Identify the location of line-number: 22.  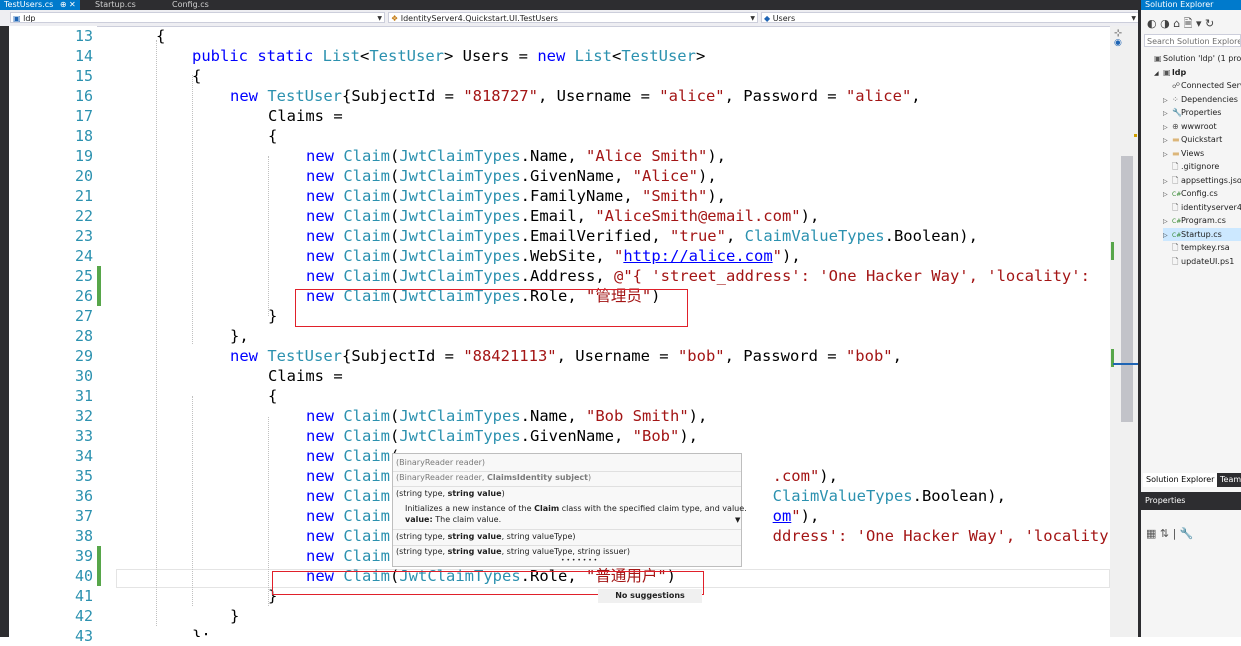
(83, 216).